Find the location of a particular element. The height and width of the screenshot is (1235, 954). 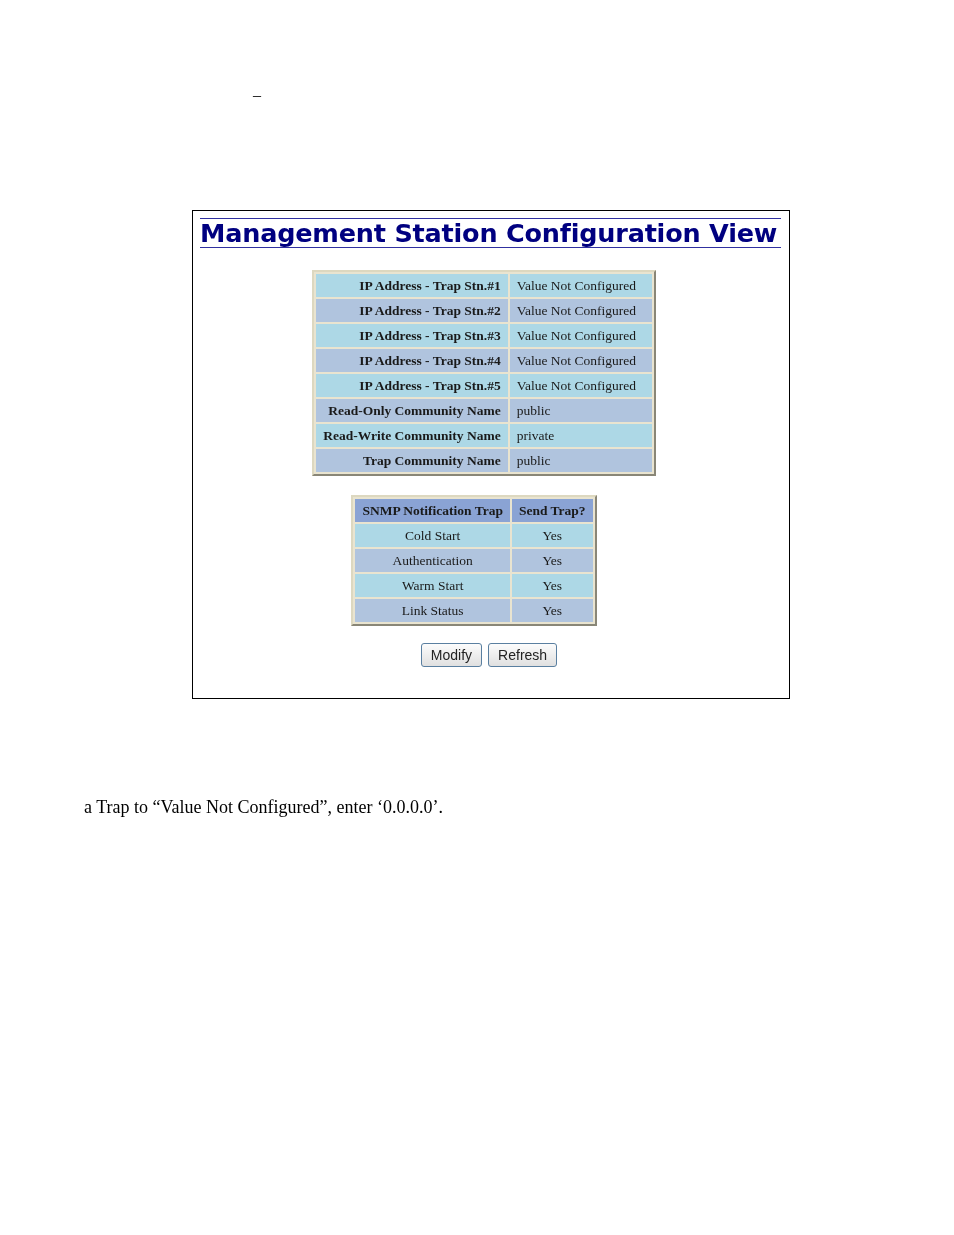

refresh-button: Refresh is located at coordinates (523, 655).